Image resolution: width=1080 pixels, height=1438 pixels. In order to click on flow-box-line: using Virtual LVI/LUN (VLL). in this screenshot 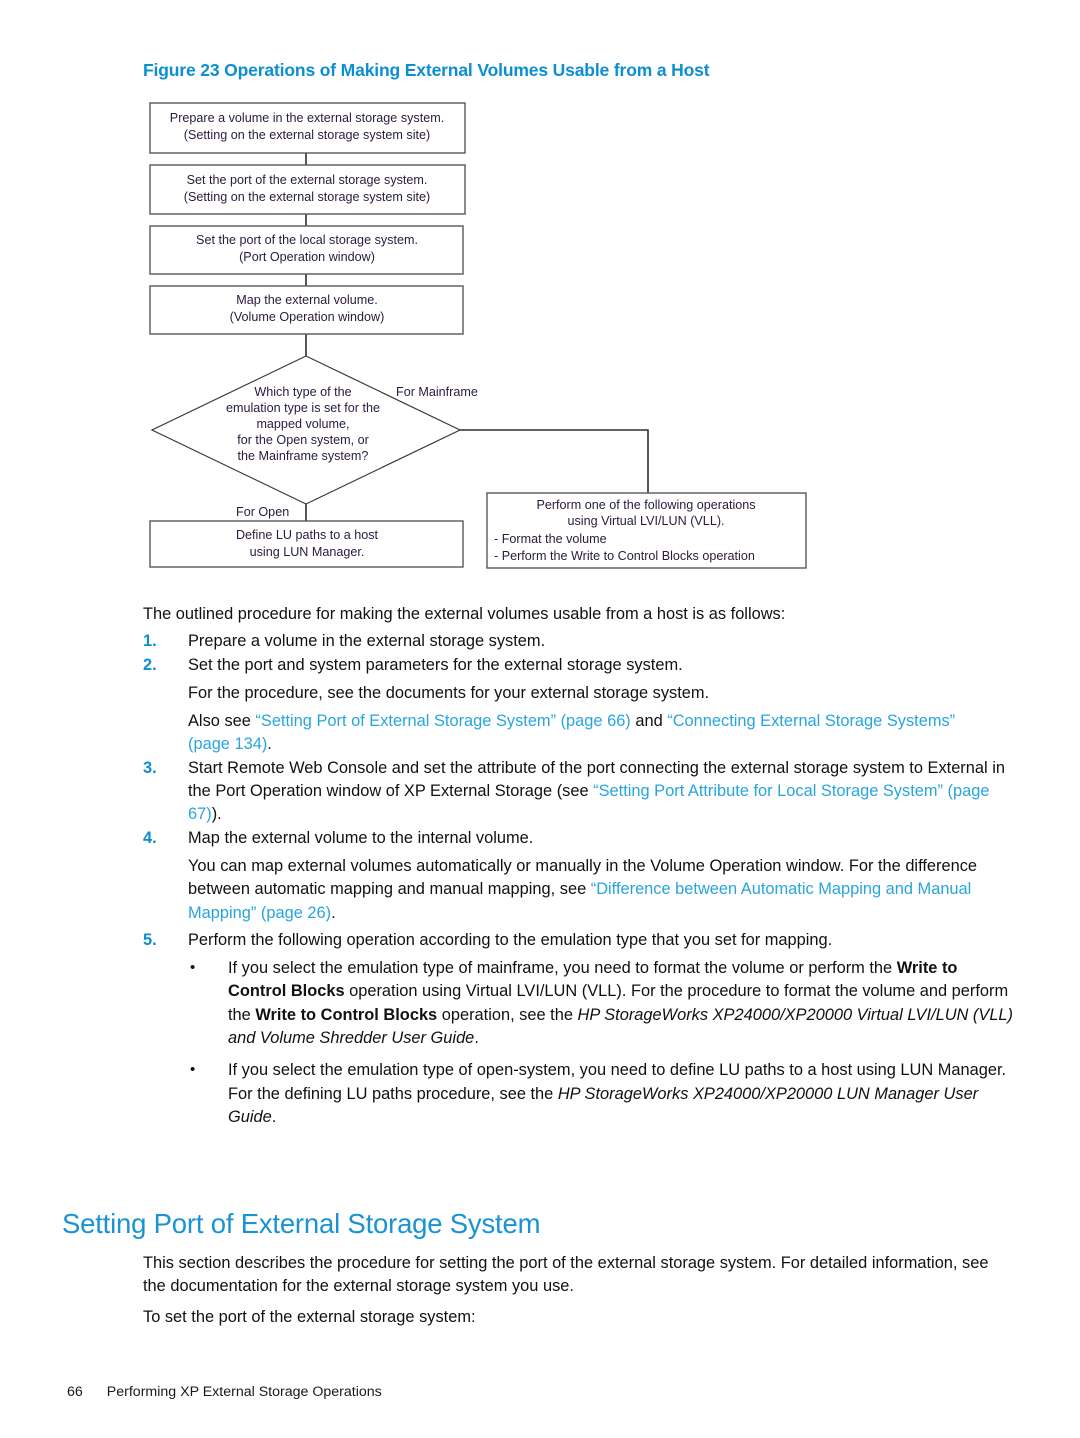, I will do `click(645, 521)`.